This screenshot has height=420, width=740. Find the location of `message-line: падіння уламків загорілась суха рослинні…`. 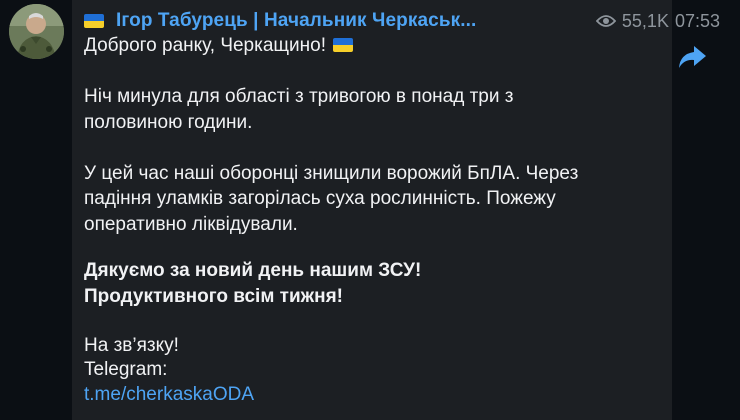

message-line: падіння уламків загорілась суха рослинні… is located at coordinates (320, 198).